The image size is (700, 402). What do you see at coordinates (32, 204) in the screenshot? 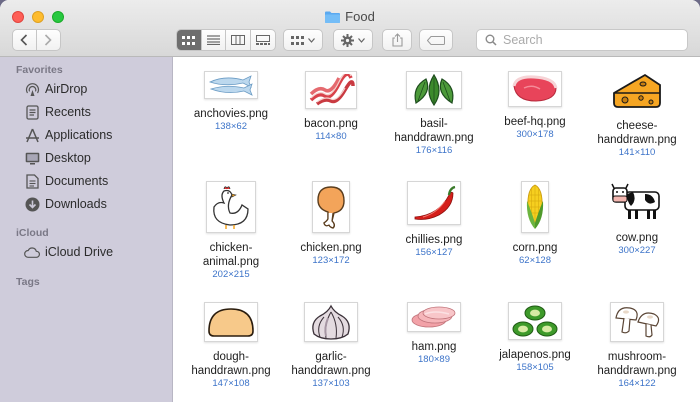
I see `downloads-icon` at bounding box center [32, 204].